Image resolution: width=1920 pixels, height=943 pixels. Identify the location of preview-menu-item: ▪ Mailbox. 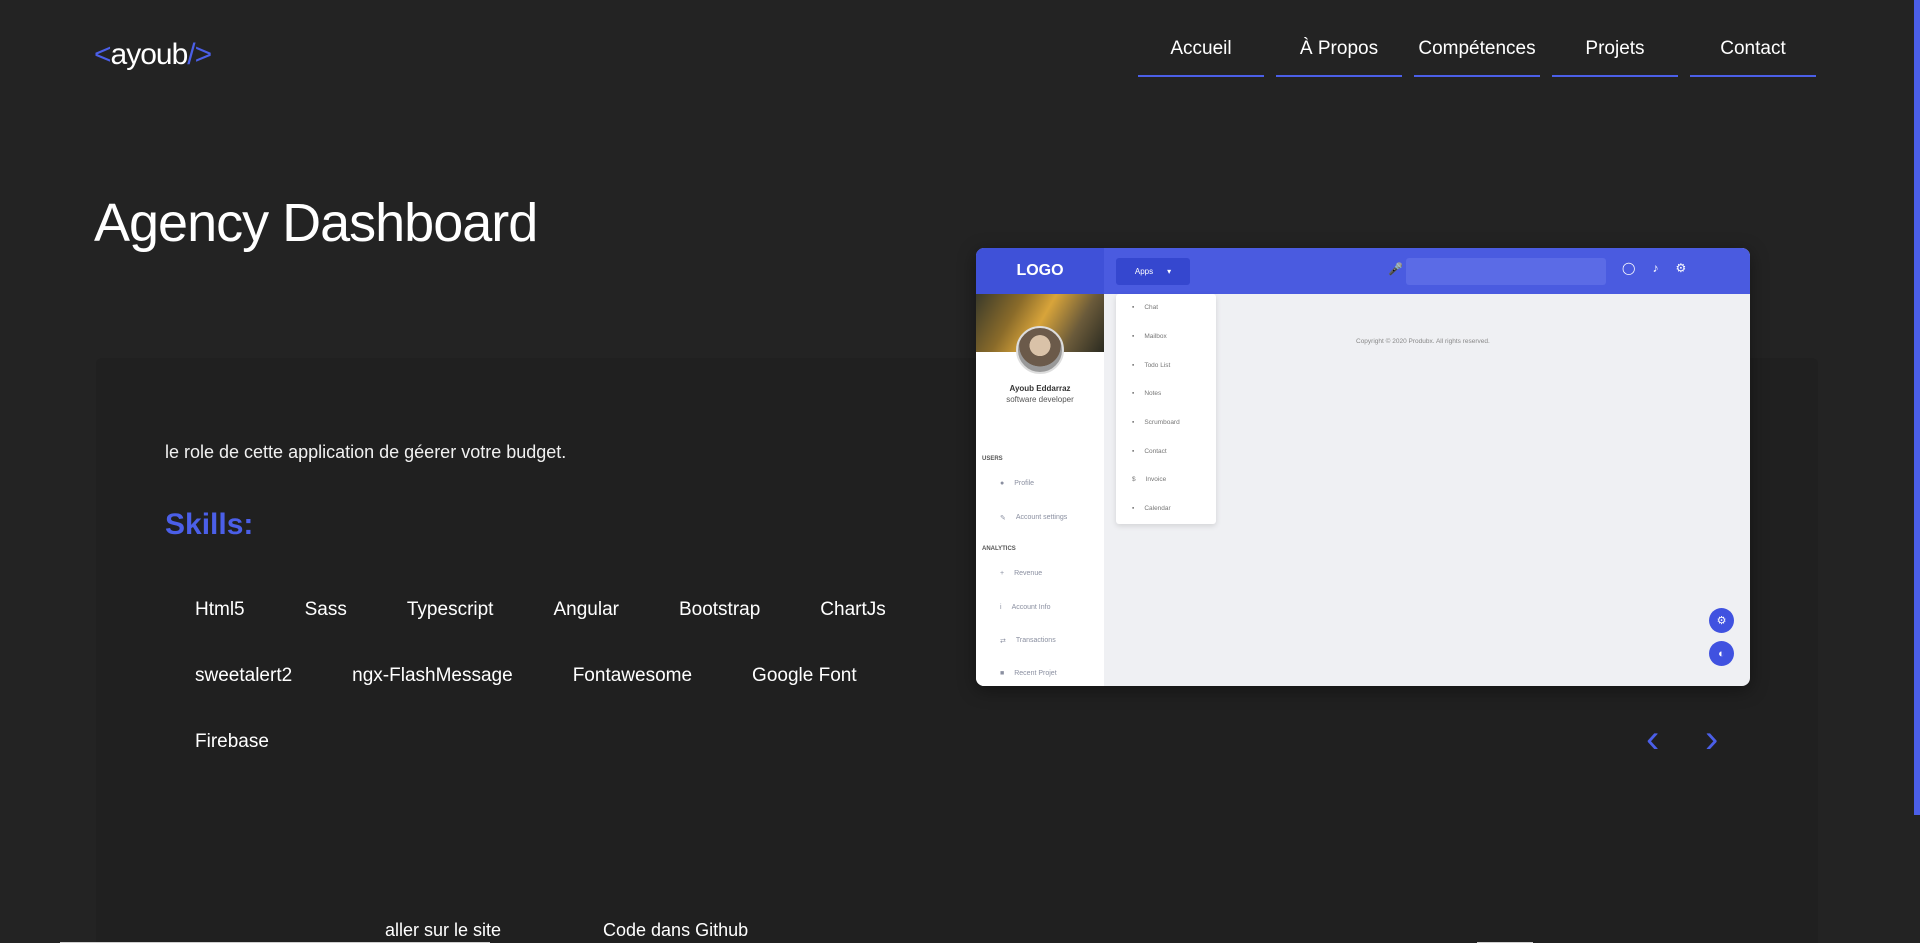
(1149, 336).